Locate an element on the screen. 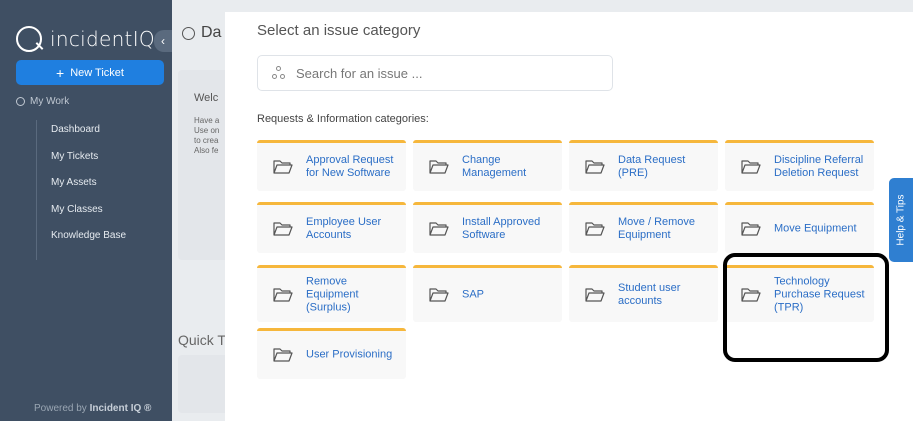 This screenshot has width=913, height=421. section-label: Requests & Information categories: is located at coordinates (343, 119).